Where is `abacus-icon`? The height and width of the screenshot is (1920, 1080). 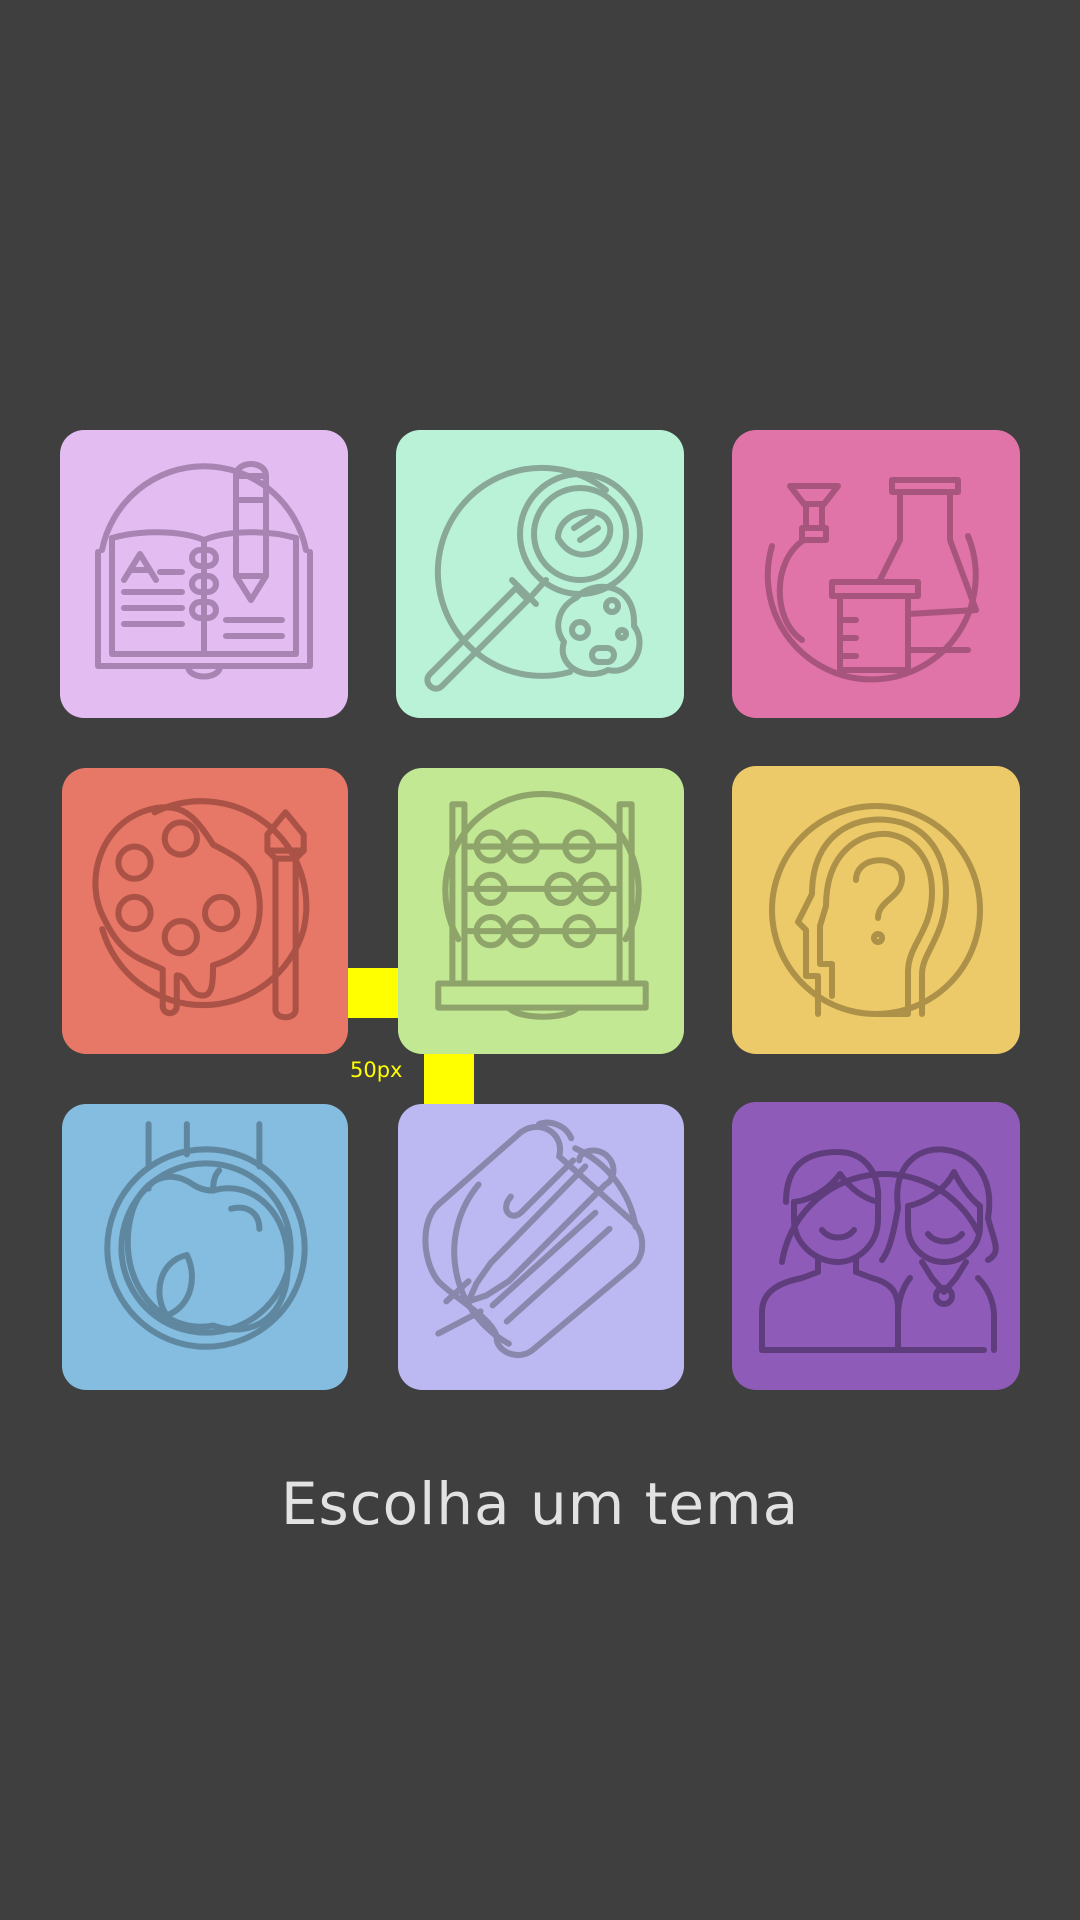
abacus-icon is located at coordinates (542, 905).